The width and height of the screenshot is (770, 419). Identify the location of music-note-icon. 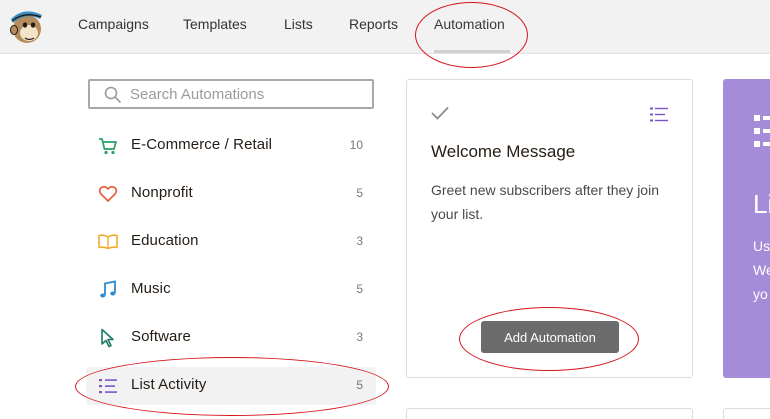
(108, 289).